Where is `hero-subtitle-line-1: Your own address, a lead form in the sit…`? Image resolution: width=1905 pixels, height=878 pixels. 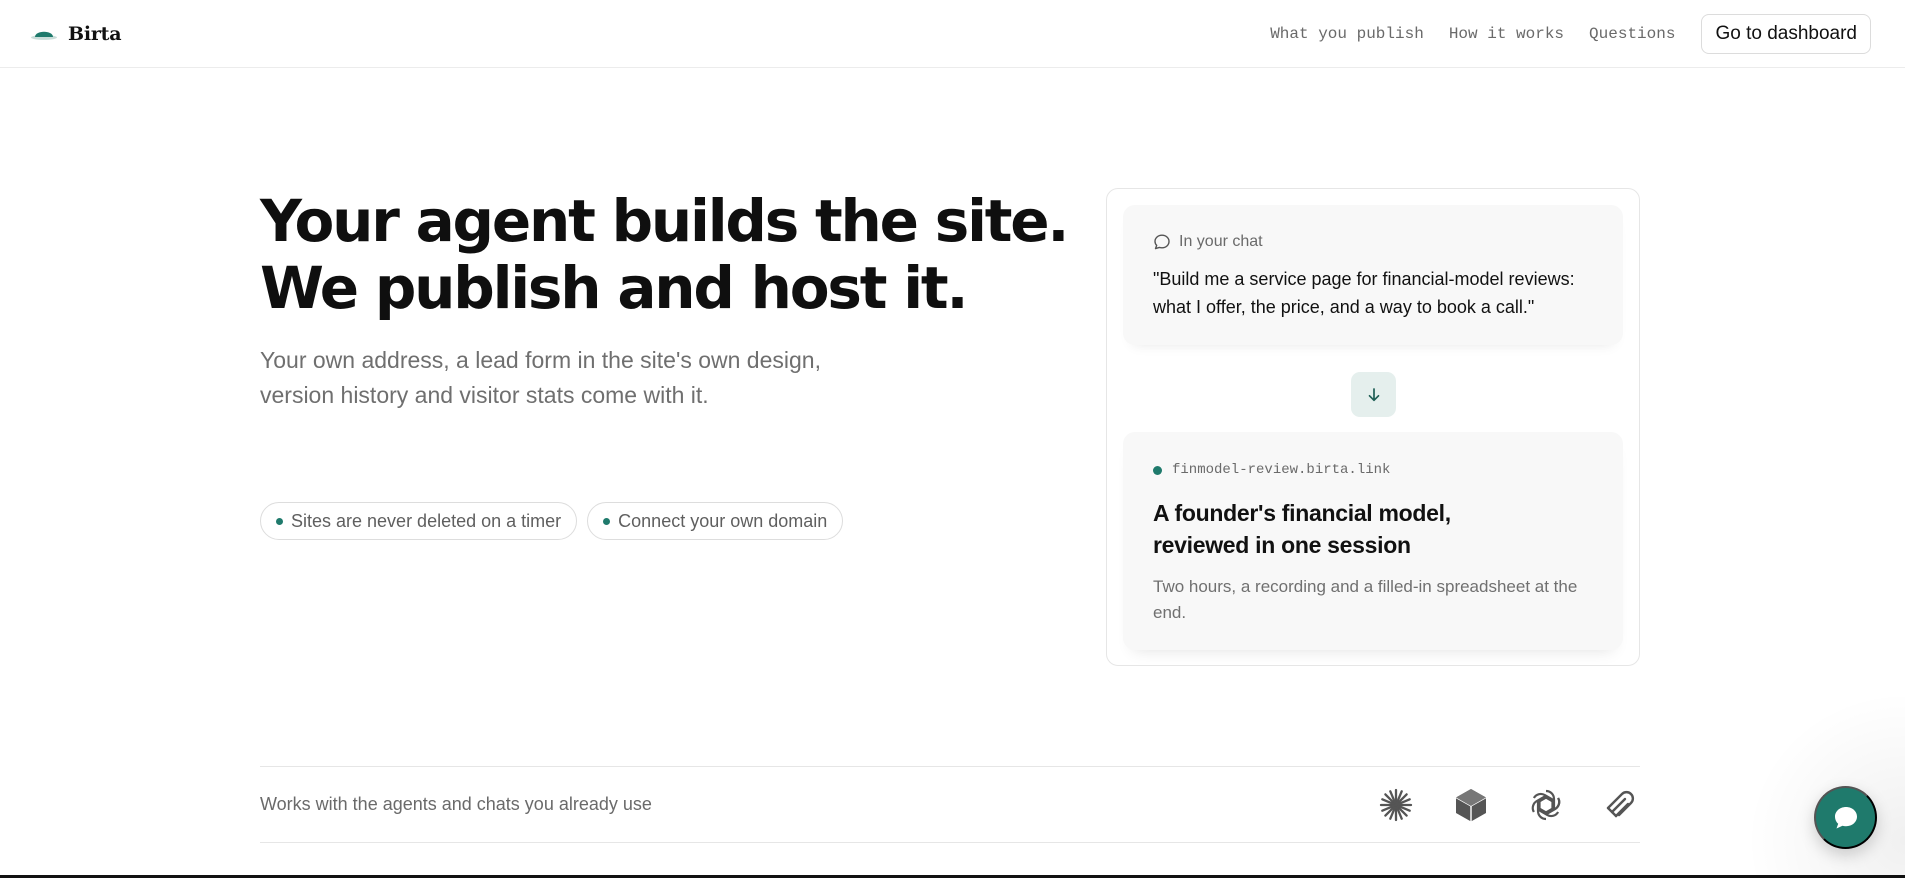 hero-subtitle-line-1: Your own address, a lead form in the sit… is located at coordinates (540, 360).